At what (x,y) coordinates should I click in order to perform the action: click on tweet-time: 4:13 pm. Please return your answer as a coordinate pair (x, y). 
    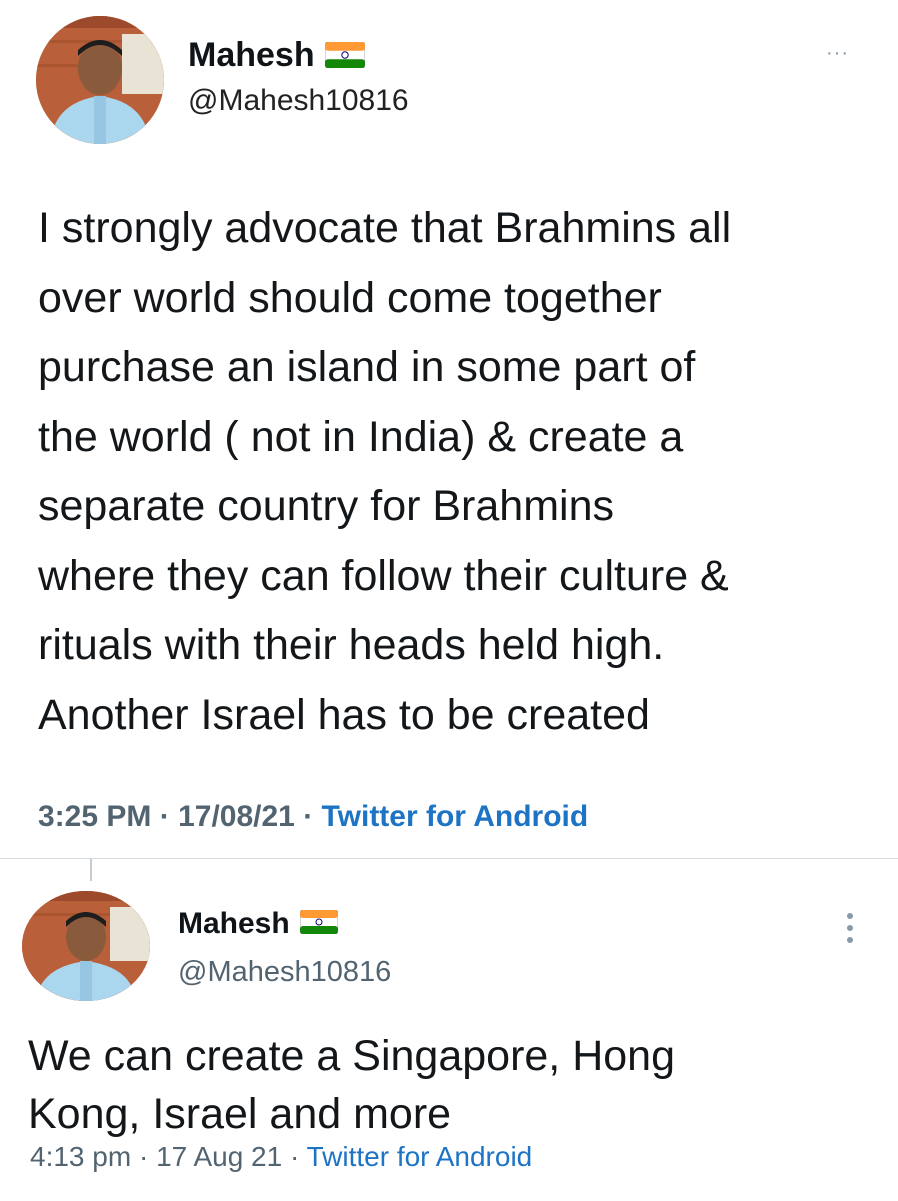
    Looking at the image, I should click on (80, 1156).